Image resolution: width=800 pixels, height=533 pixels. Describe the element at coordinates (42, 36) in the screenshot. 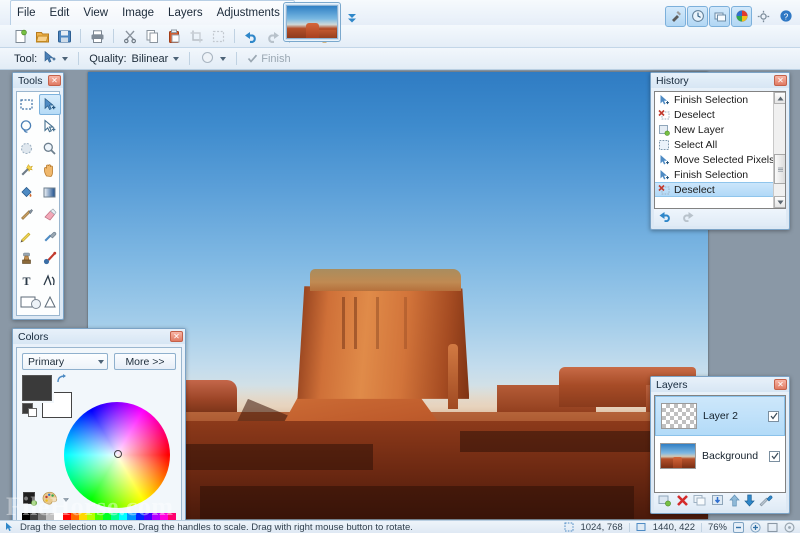

I see `open-folder-icon` at that location.